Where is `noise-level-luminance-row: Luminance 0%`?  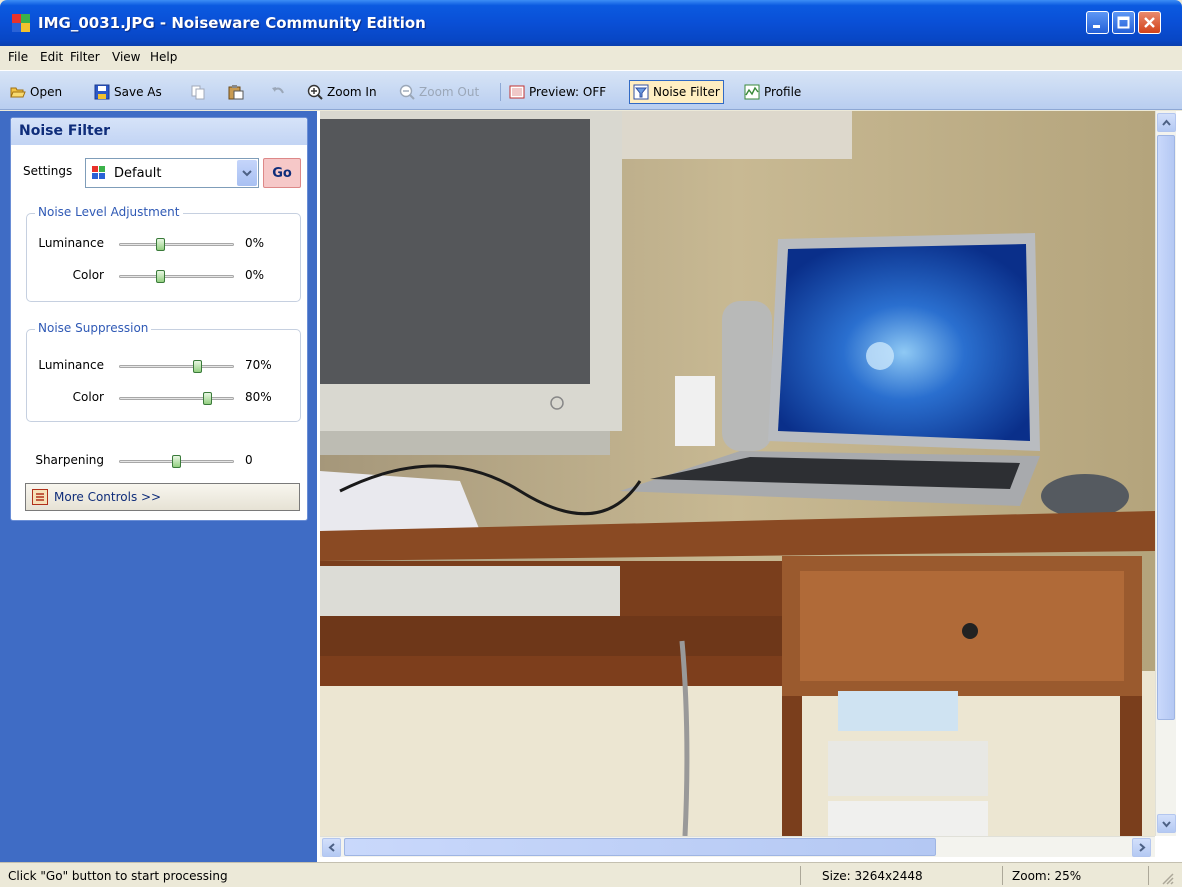 noise-level-luminance-row: Luminance 0% is located at coordinates (160, 244).